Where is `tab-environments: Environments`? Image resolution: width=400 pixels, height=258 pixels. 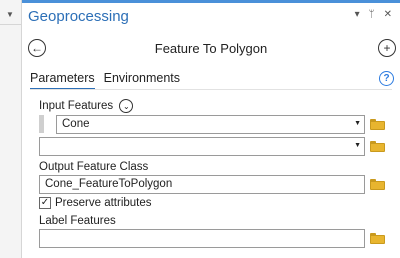 tab-environments: Environments is located at coordinates (142, 80).